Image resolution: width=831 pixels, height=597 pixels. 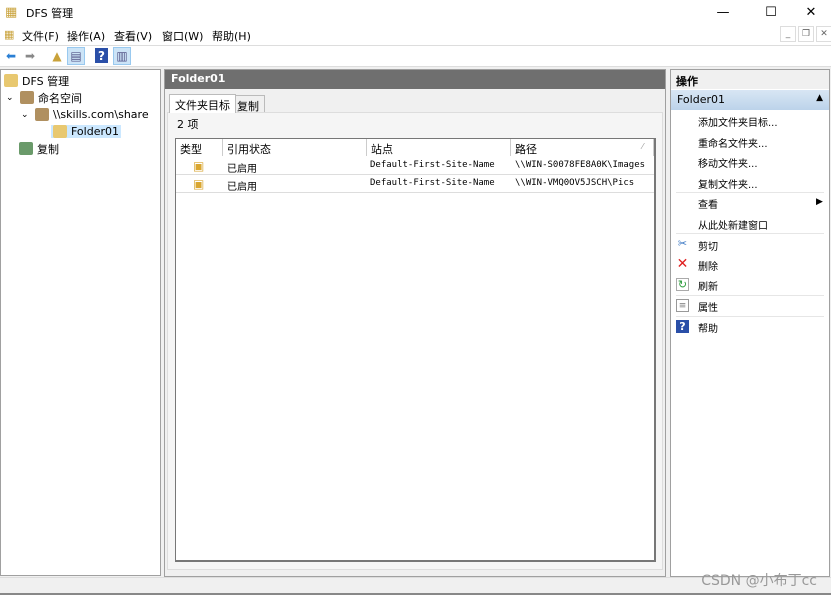 What do you see at coordinates (295, 147) in the screenshot?
I see `column-referral-status: 引用状态` at bounding box center [295, 147].